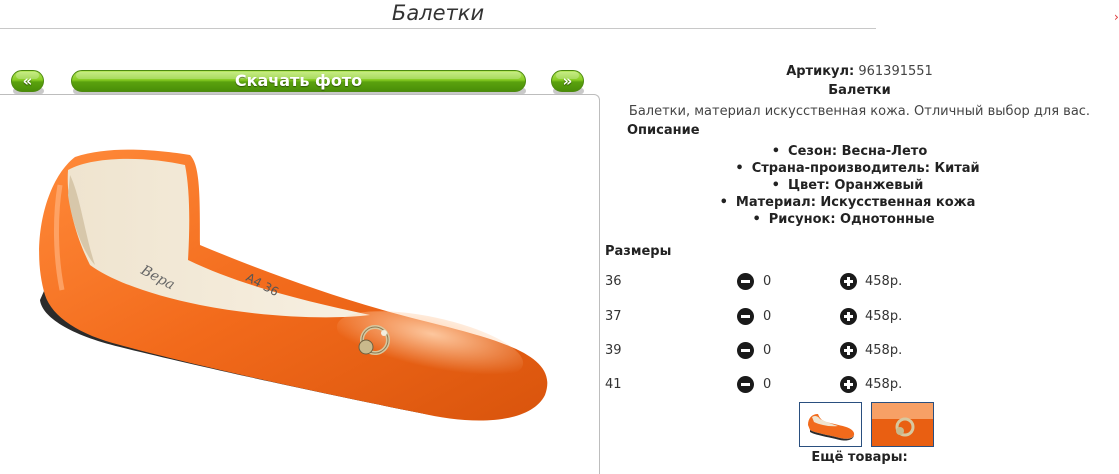 Image resolution: width=1119 pixels, height=474 pixels. I want to click on feature-text: Рисунок: Однотонные, so click(851, 219).